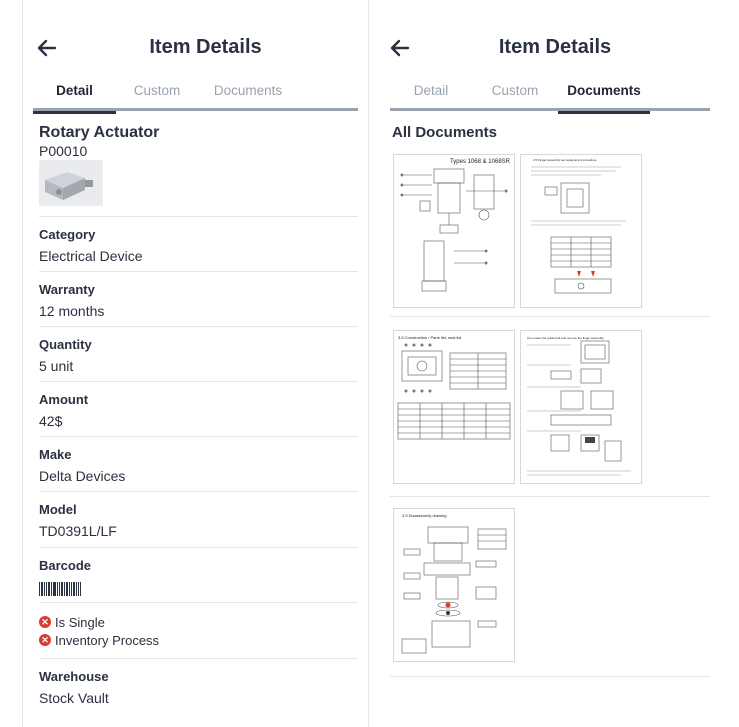 The height and width of the screenshot is (727, 739). I want to click on document-thumbnail: 3.5 Disassembly drawing, so click(454, 585).